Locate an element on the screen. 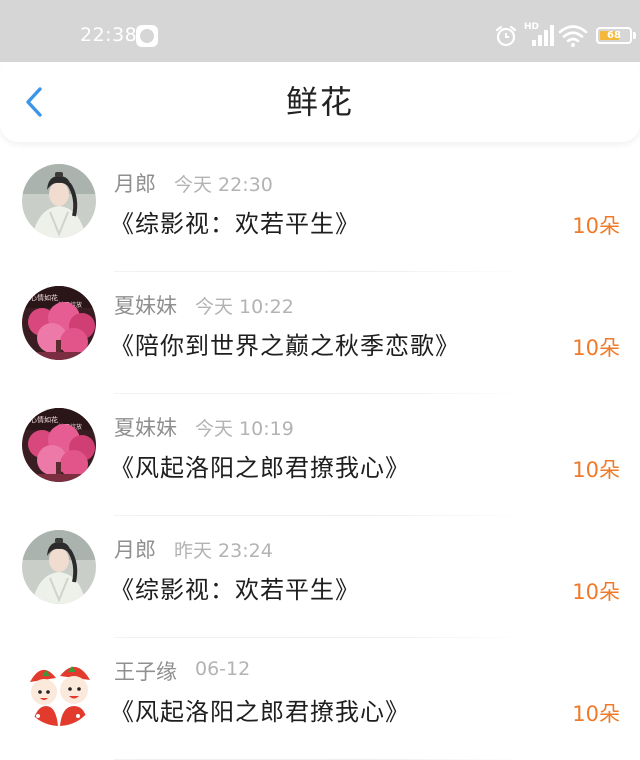 Image resolution: width=640 pixels, height=760 pixels. status-icons: HD 68 is located at coordinates (540, 31).